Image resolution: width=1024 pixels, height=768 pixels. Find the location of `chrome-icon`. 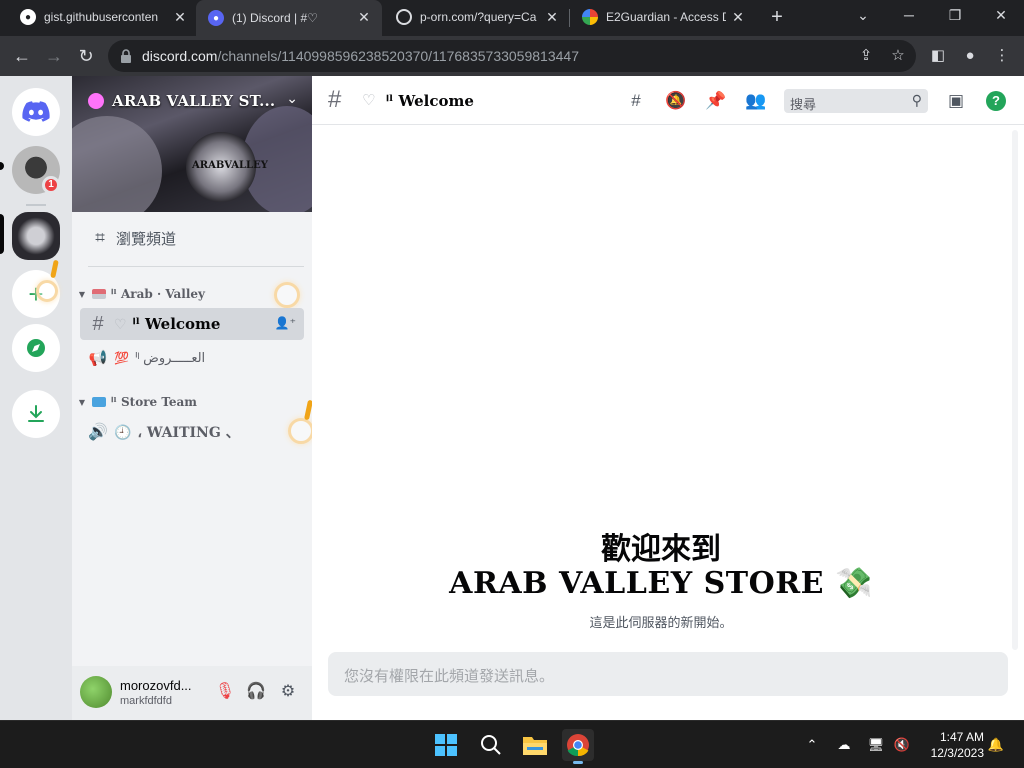

chrome-icon is located at coordinates (578, 745).